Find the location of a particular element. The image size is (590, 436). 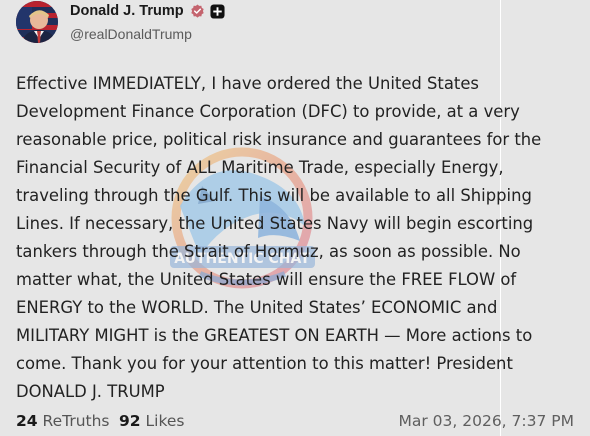

likes-stat: 92 Likes is located at coordinates (152, 421).